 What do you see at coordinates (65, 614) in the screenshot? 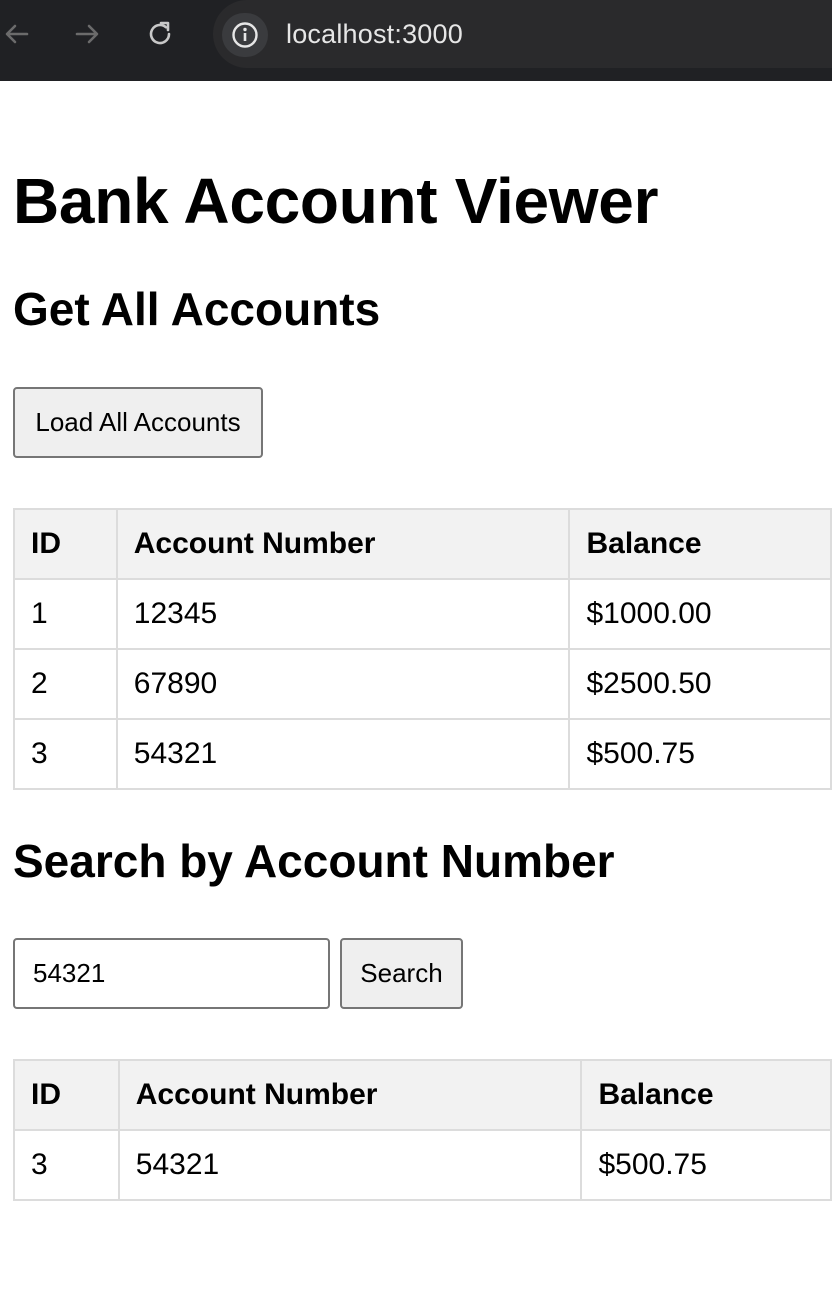
I see `cell-id: 1` at bounding box center [65, 614].